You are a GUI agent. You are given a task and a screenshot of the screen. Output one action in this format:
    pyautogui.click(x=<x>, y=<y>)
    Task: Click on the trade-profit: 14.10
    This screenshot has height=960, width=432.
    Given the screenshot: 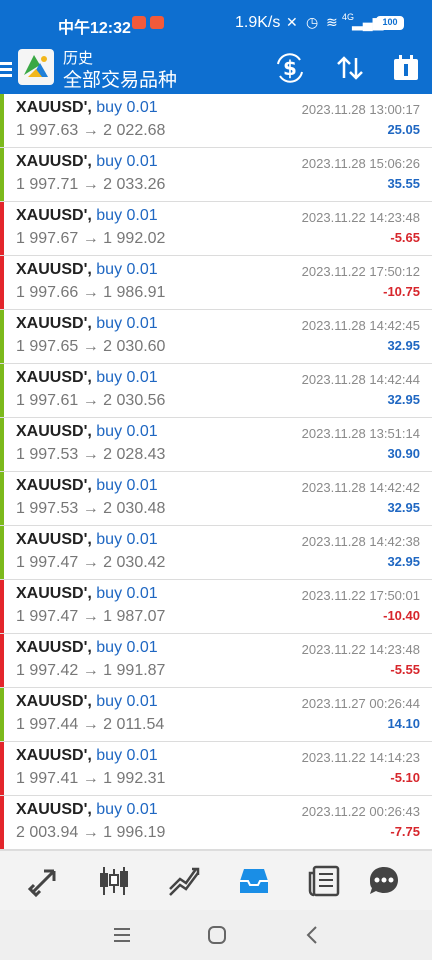 What is the action you would take?
    pyautogui.click(x=403, y=723)
    